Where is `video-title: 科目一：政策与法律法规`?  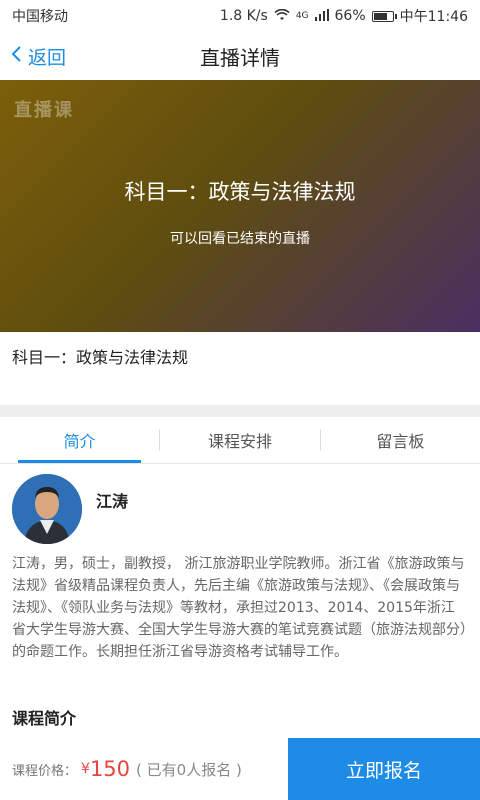 video-title: 科目一：政策与法律法规 is located at coordinates (240, 192).